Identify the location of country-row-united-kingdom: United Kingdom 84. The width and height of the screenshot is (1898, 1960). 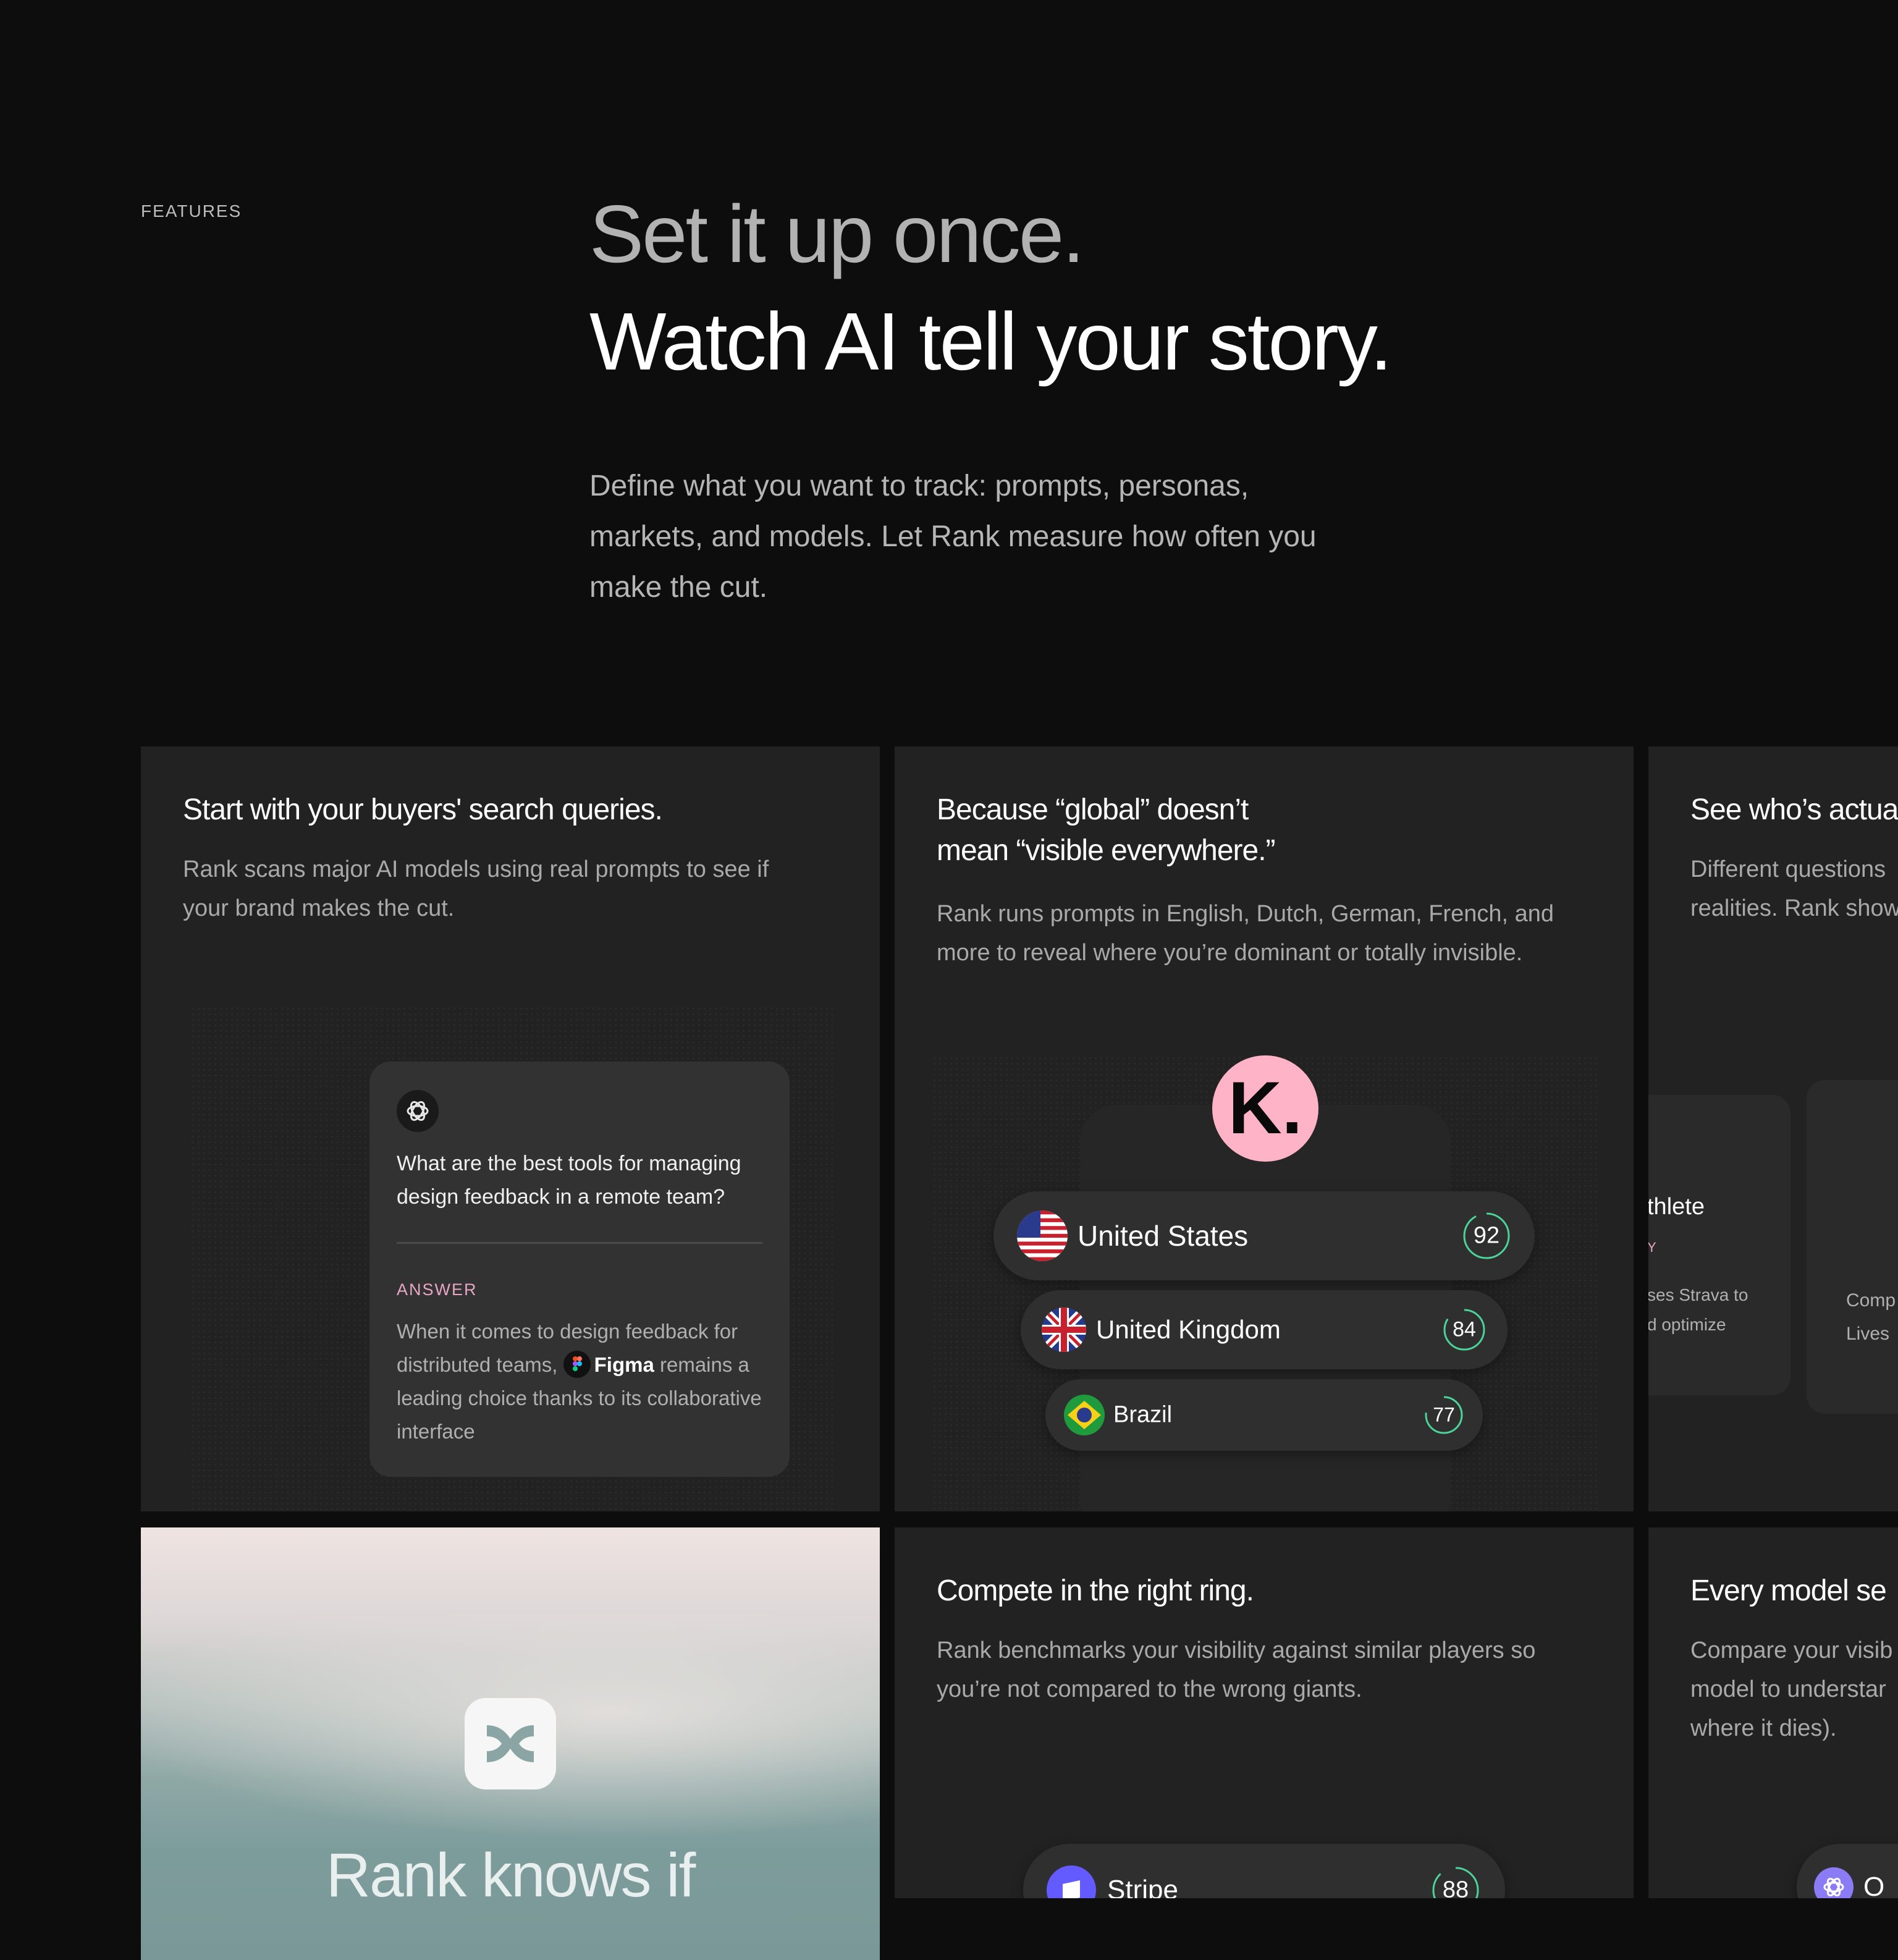
(1264, 1330).